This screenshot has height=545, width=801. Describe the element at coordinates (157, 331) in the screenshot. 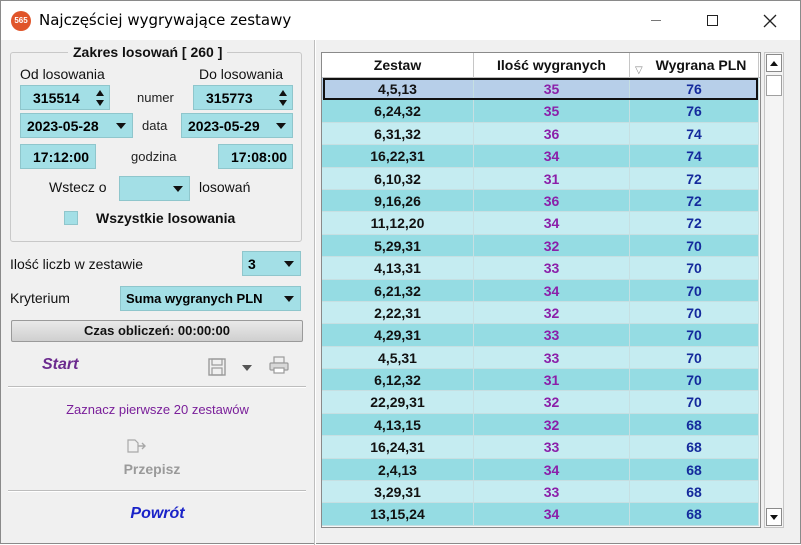

I see `calc-time-bar: Czas obliczeń: 00:00:00` at that location.